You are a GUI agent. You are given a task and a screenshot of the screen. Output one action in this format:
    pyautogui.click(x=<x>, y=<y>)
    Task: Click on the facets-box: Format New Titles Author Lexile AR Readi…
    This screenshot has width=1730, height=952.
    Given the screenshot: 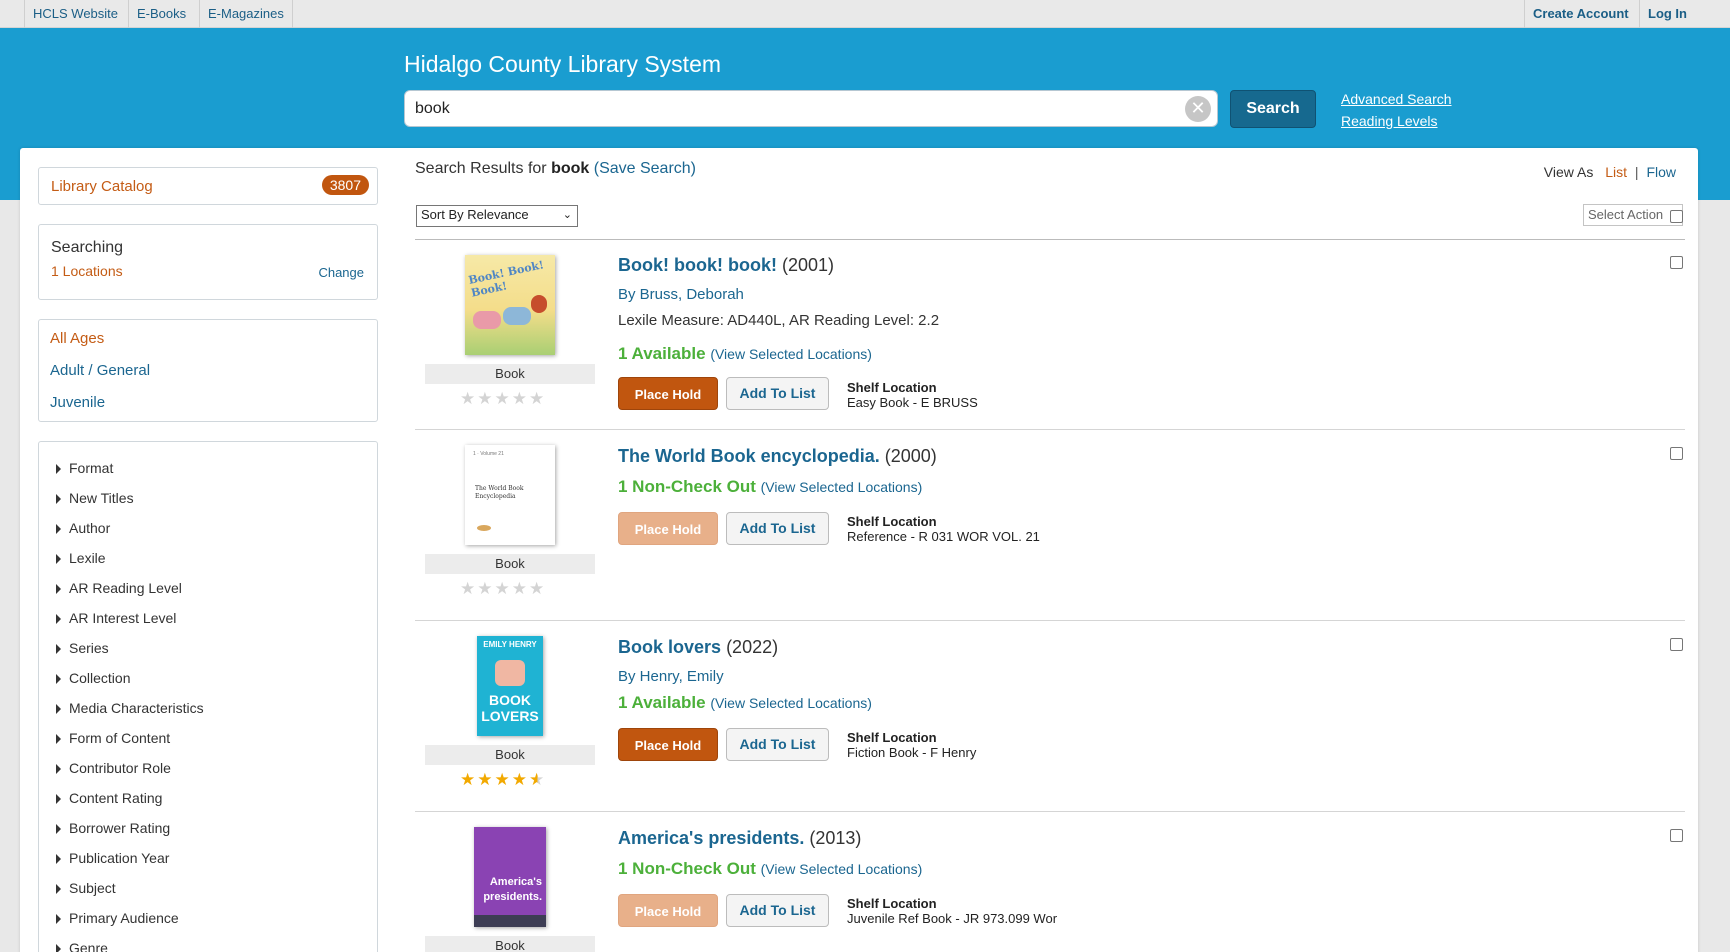 What is the action you would take?
    pyautogui.click(x=208, y=696)
    